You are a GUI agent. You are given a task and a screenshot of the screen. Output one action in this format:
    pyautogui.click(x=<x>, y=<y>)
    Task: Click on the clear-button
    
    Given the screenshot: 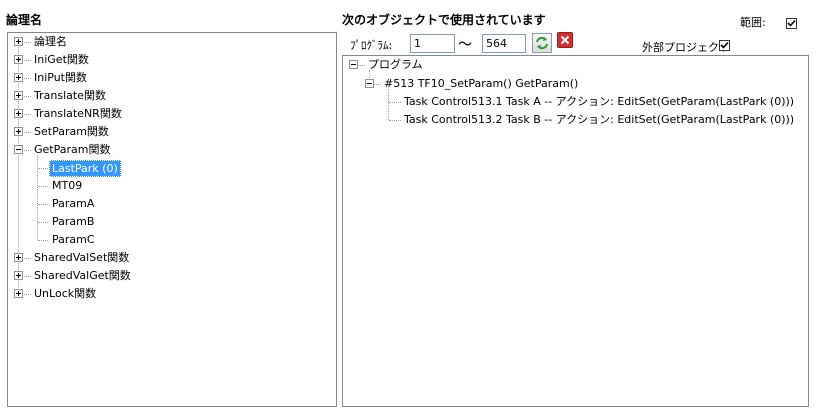 What is the action you would take?
    pyautogui.click(x=565, y=40)
    